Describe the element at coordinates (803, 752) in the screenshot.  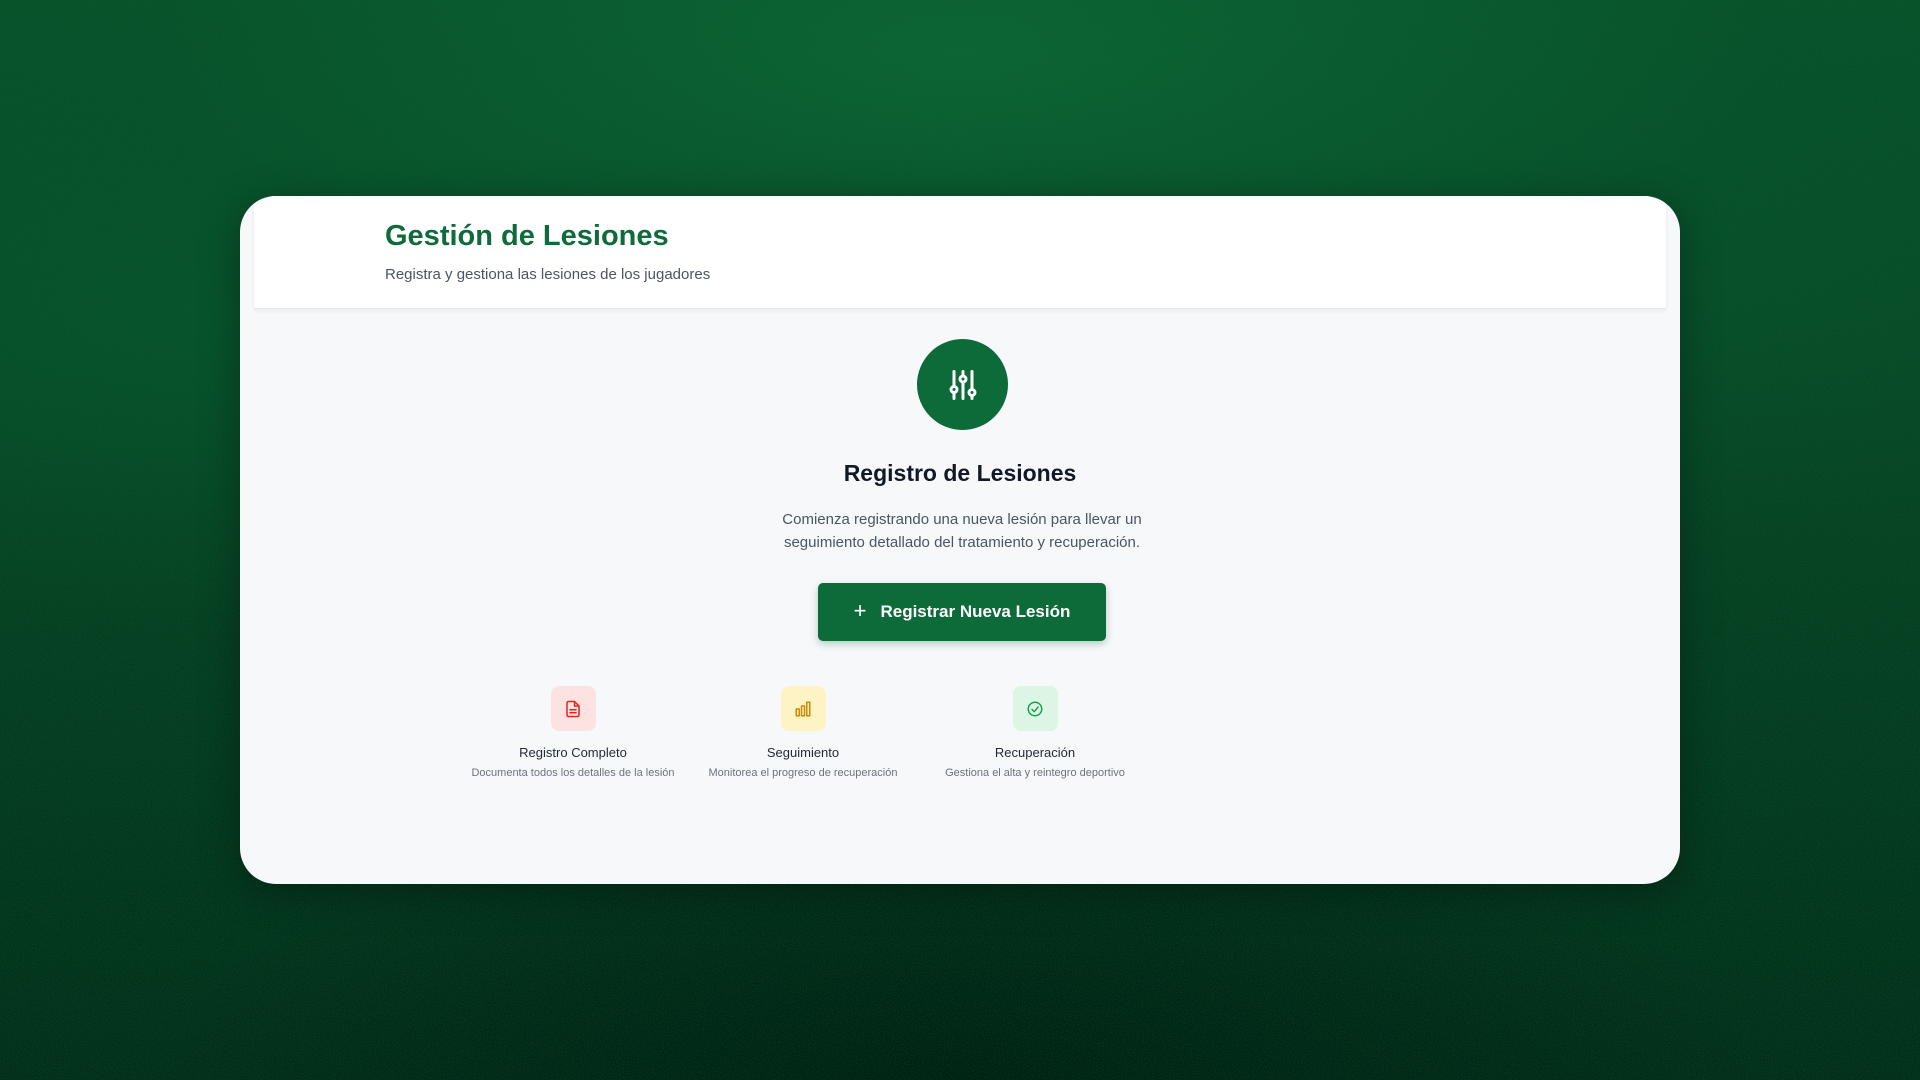
I see `feature-title: Seguimiento` at that location.